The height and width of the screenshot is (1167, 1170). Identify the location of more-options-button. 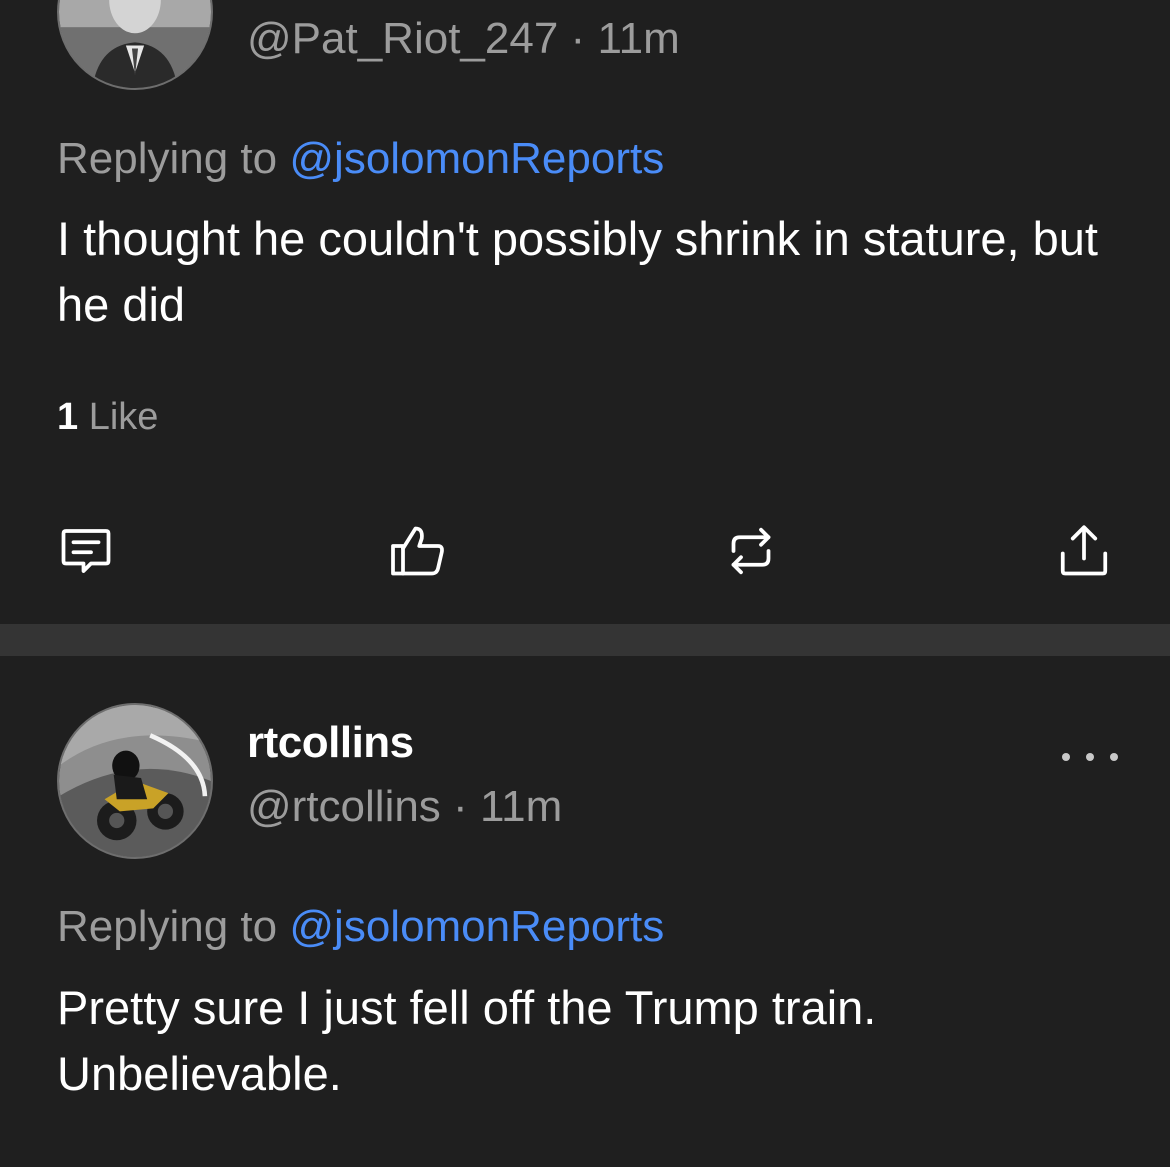
(1090, 757).